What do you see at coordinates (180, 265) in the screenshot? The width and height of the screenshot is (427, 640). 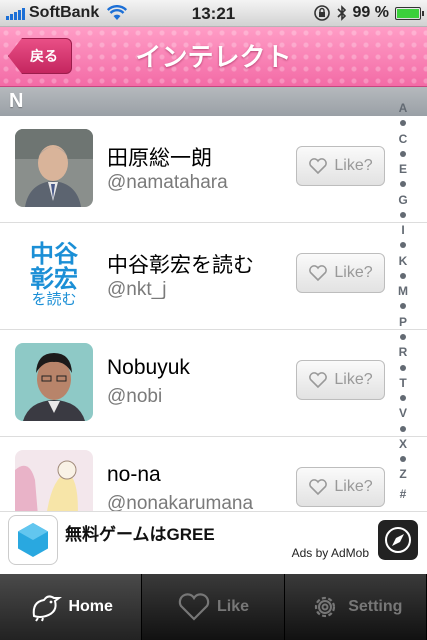 I see `user-name: 中谷彰宏を読む` at bounding box center [180, 265].